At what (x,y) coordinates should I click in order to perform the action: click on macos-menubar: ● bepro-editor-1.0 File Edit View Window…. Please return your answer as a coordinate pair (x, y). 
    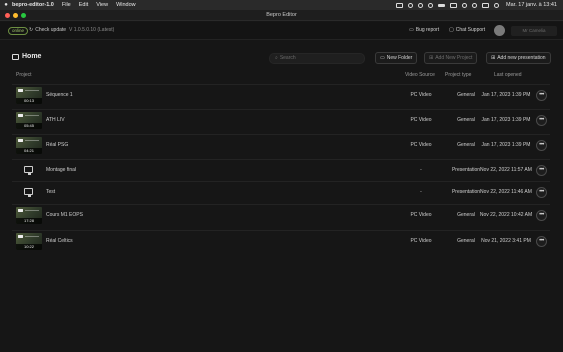
    Looking at the image, I should click on (281, 5).